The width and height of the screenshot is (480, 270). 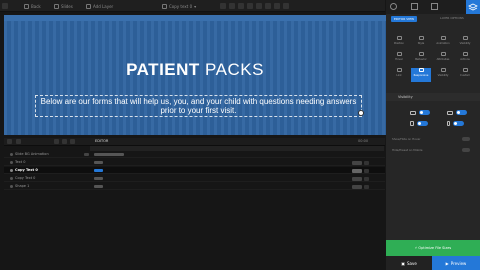 What do you see at coordinates (194, 142) in the screenshot?
I see `timeline-toolbar` at bounding box center [194, 142].